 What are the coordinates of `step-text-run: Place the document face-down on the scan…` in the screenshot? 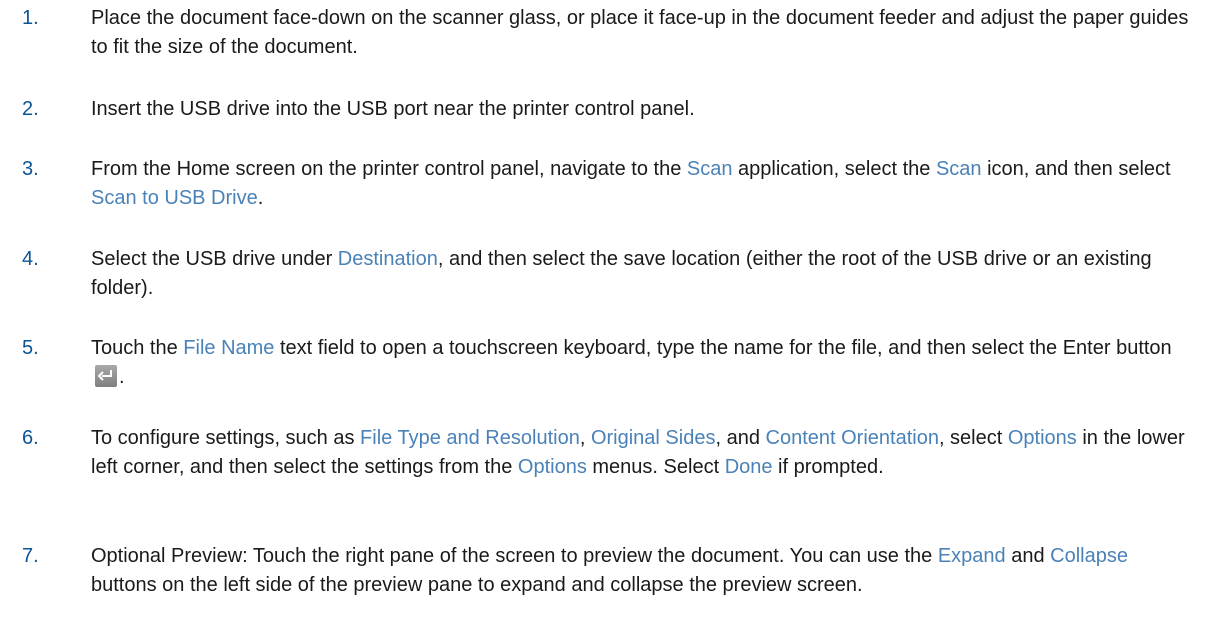 It's located at (640, 32).